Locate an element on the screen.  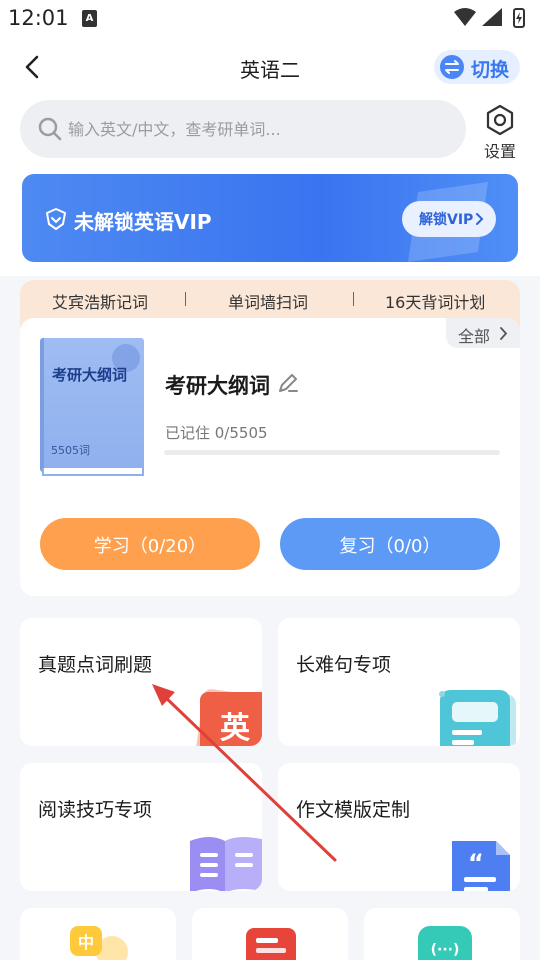
open-book-icon is located at coordinates (226, 864).